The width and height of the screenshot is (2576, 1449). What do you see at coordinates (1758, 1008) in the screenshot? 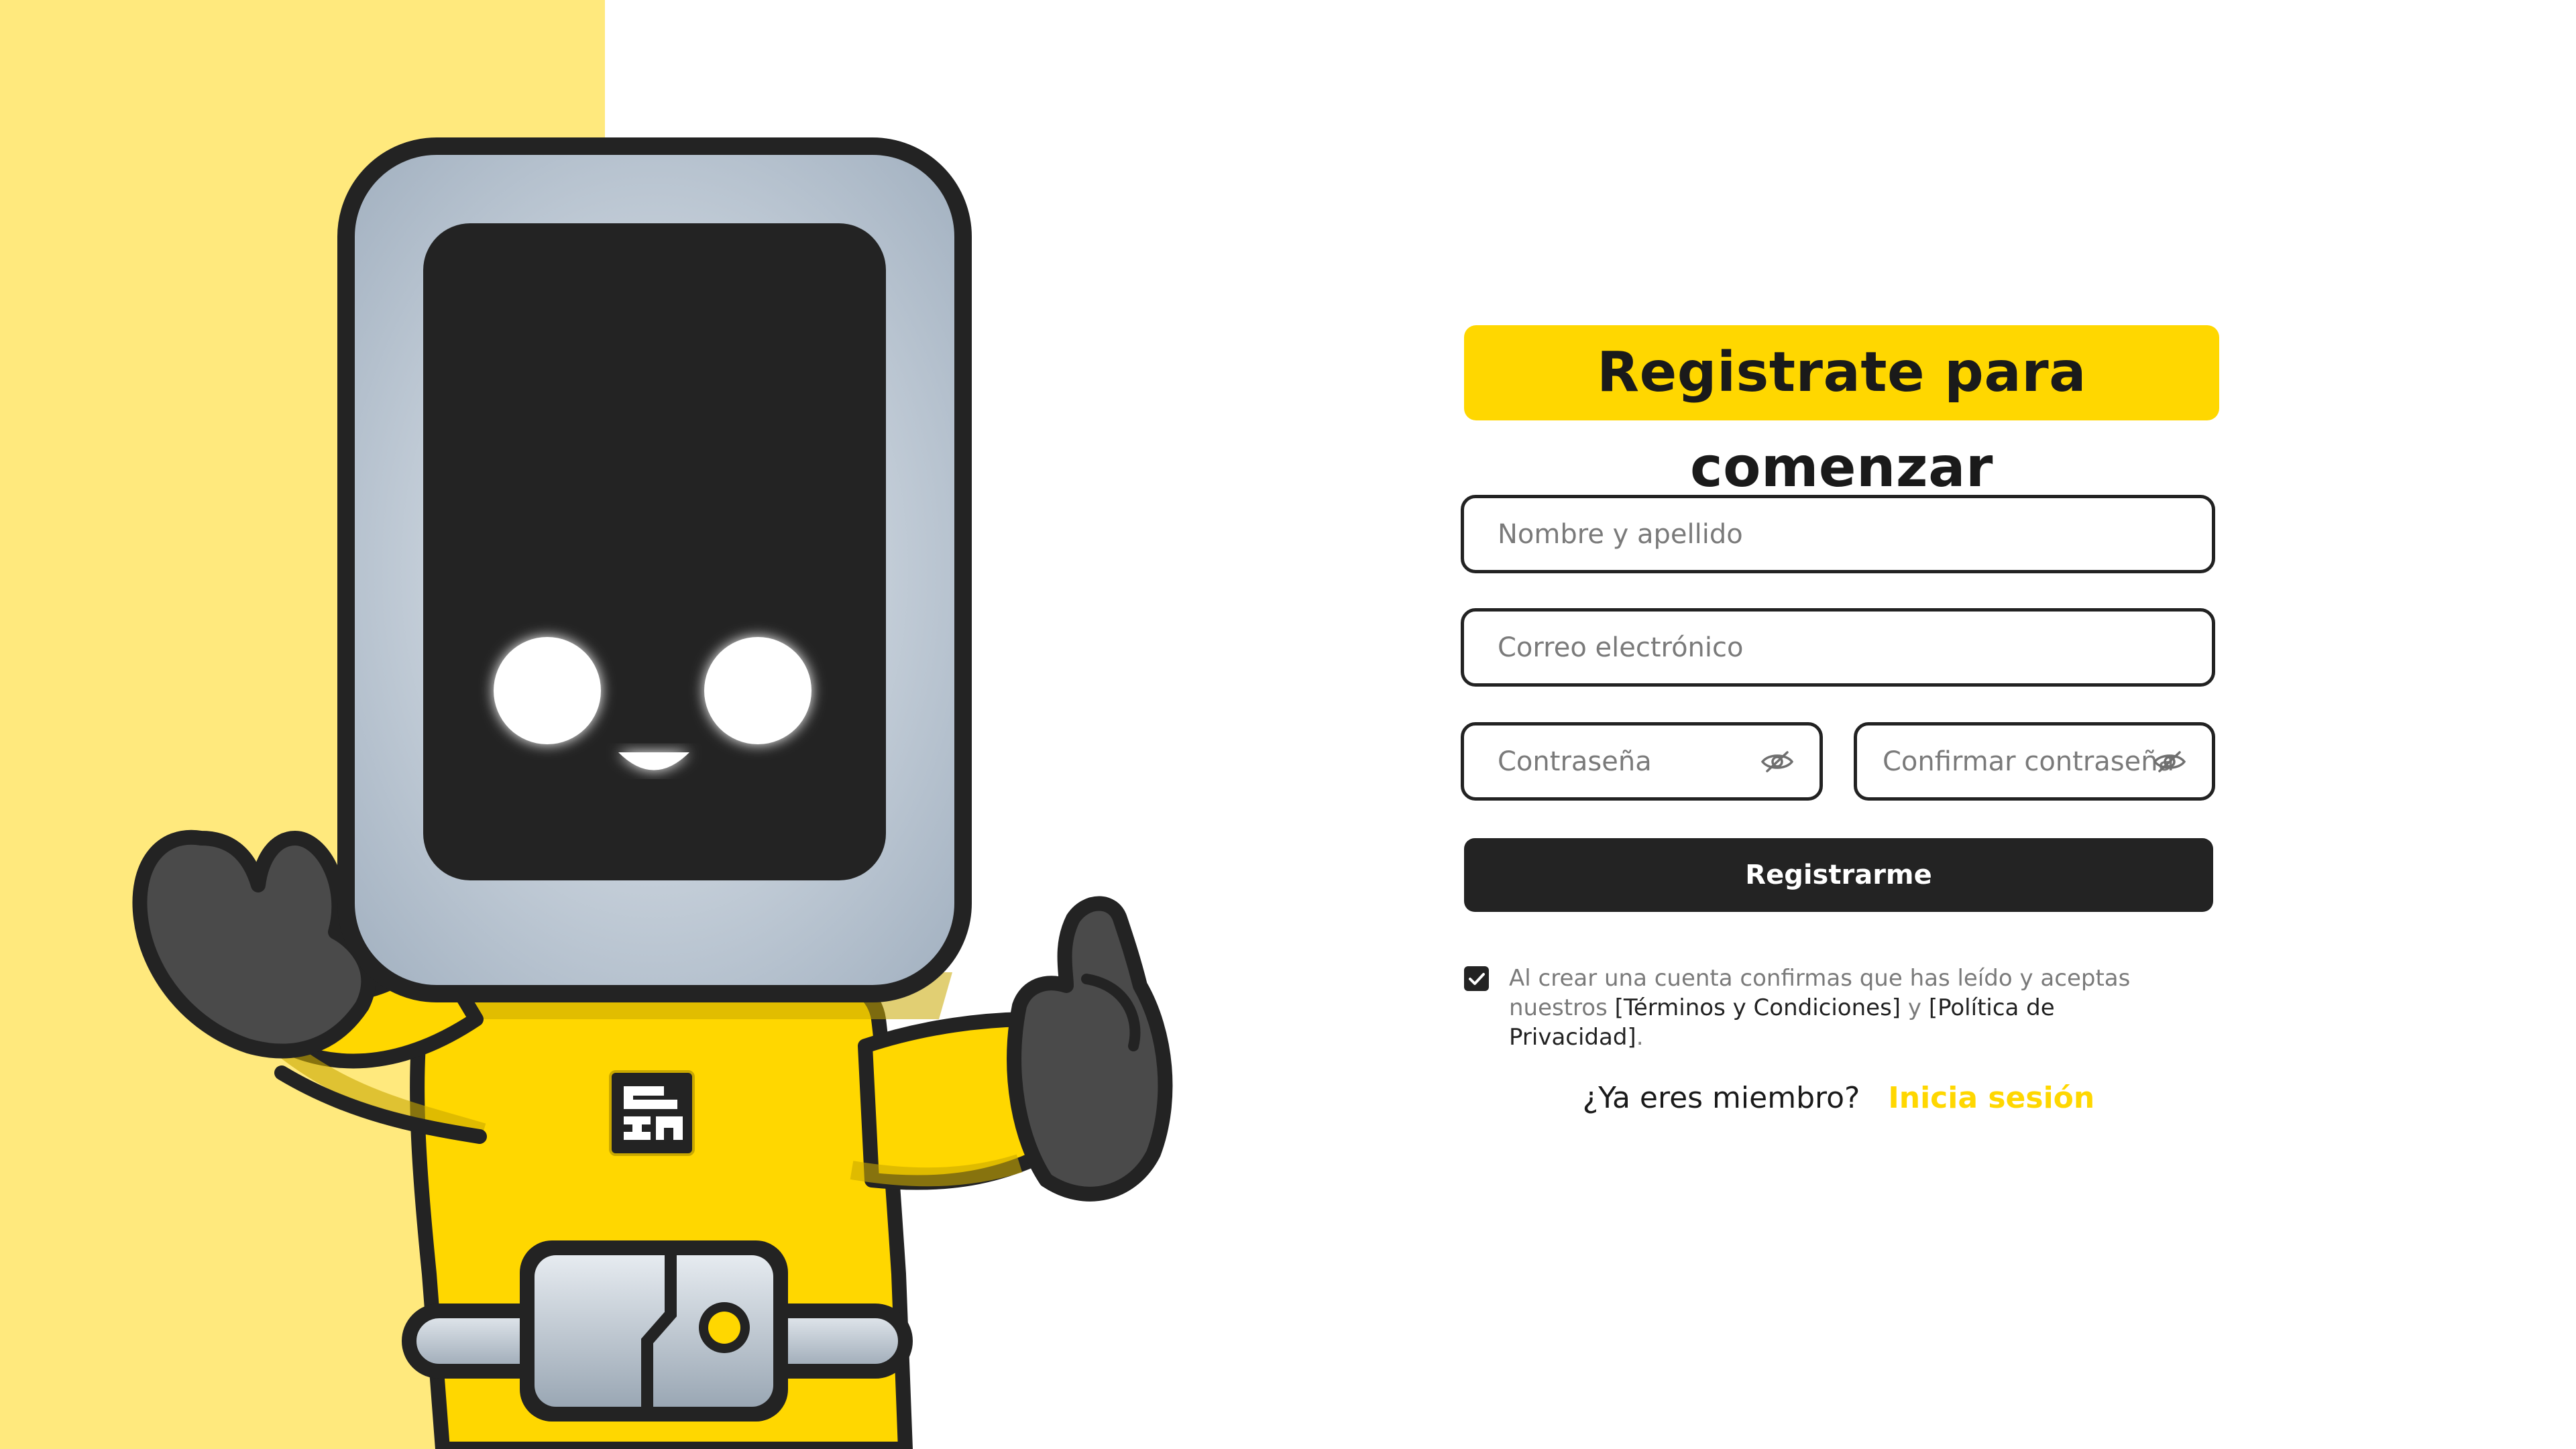
I see `terms-link: [Términos y Condiciones]` at bounding box center [1758, 1008].